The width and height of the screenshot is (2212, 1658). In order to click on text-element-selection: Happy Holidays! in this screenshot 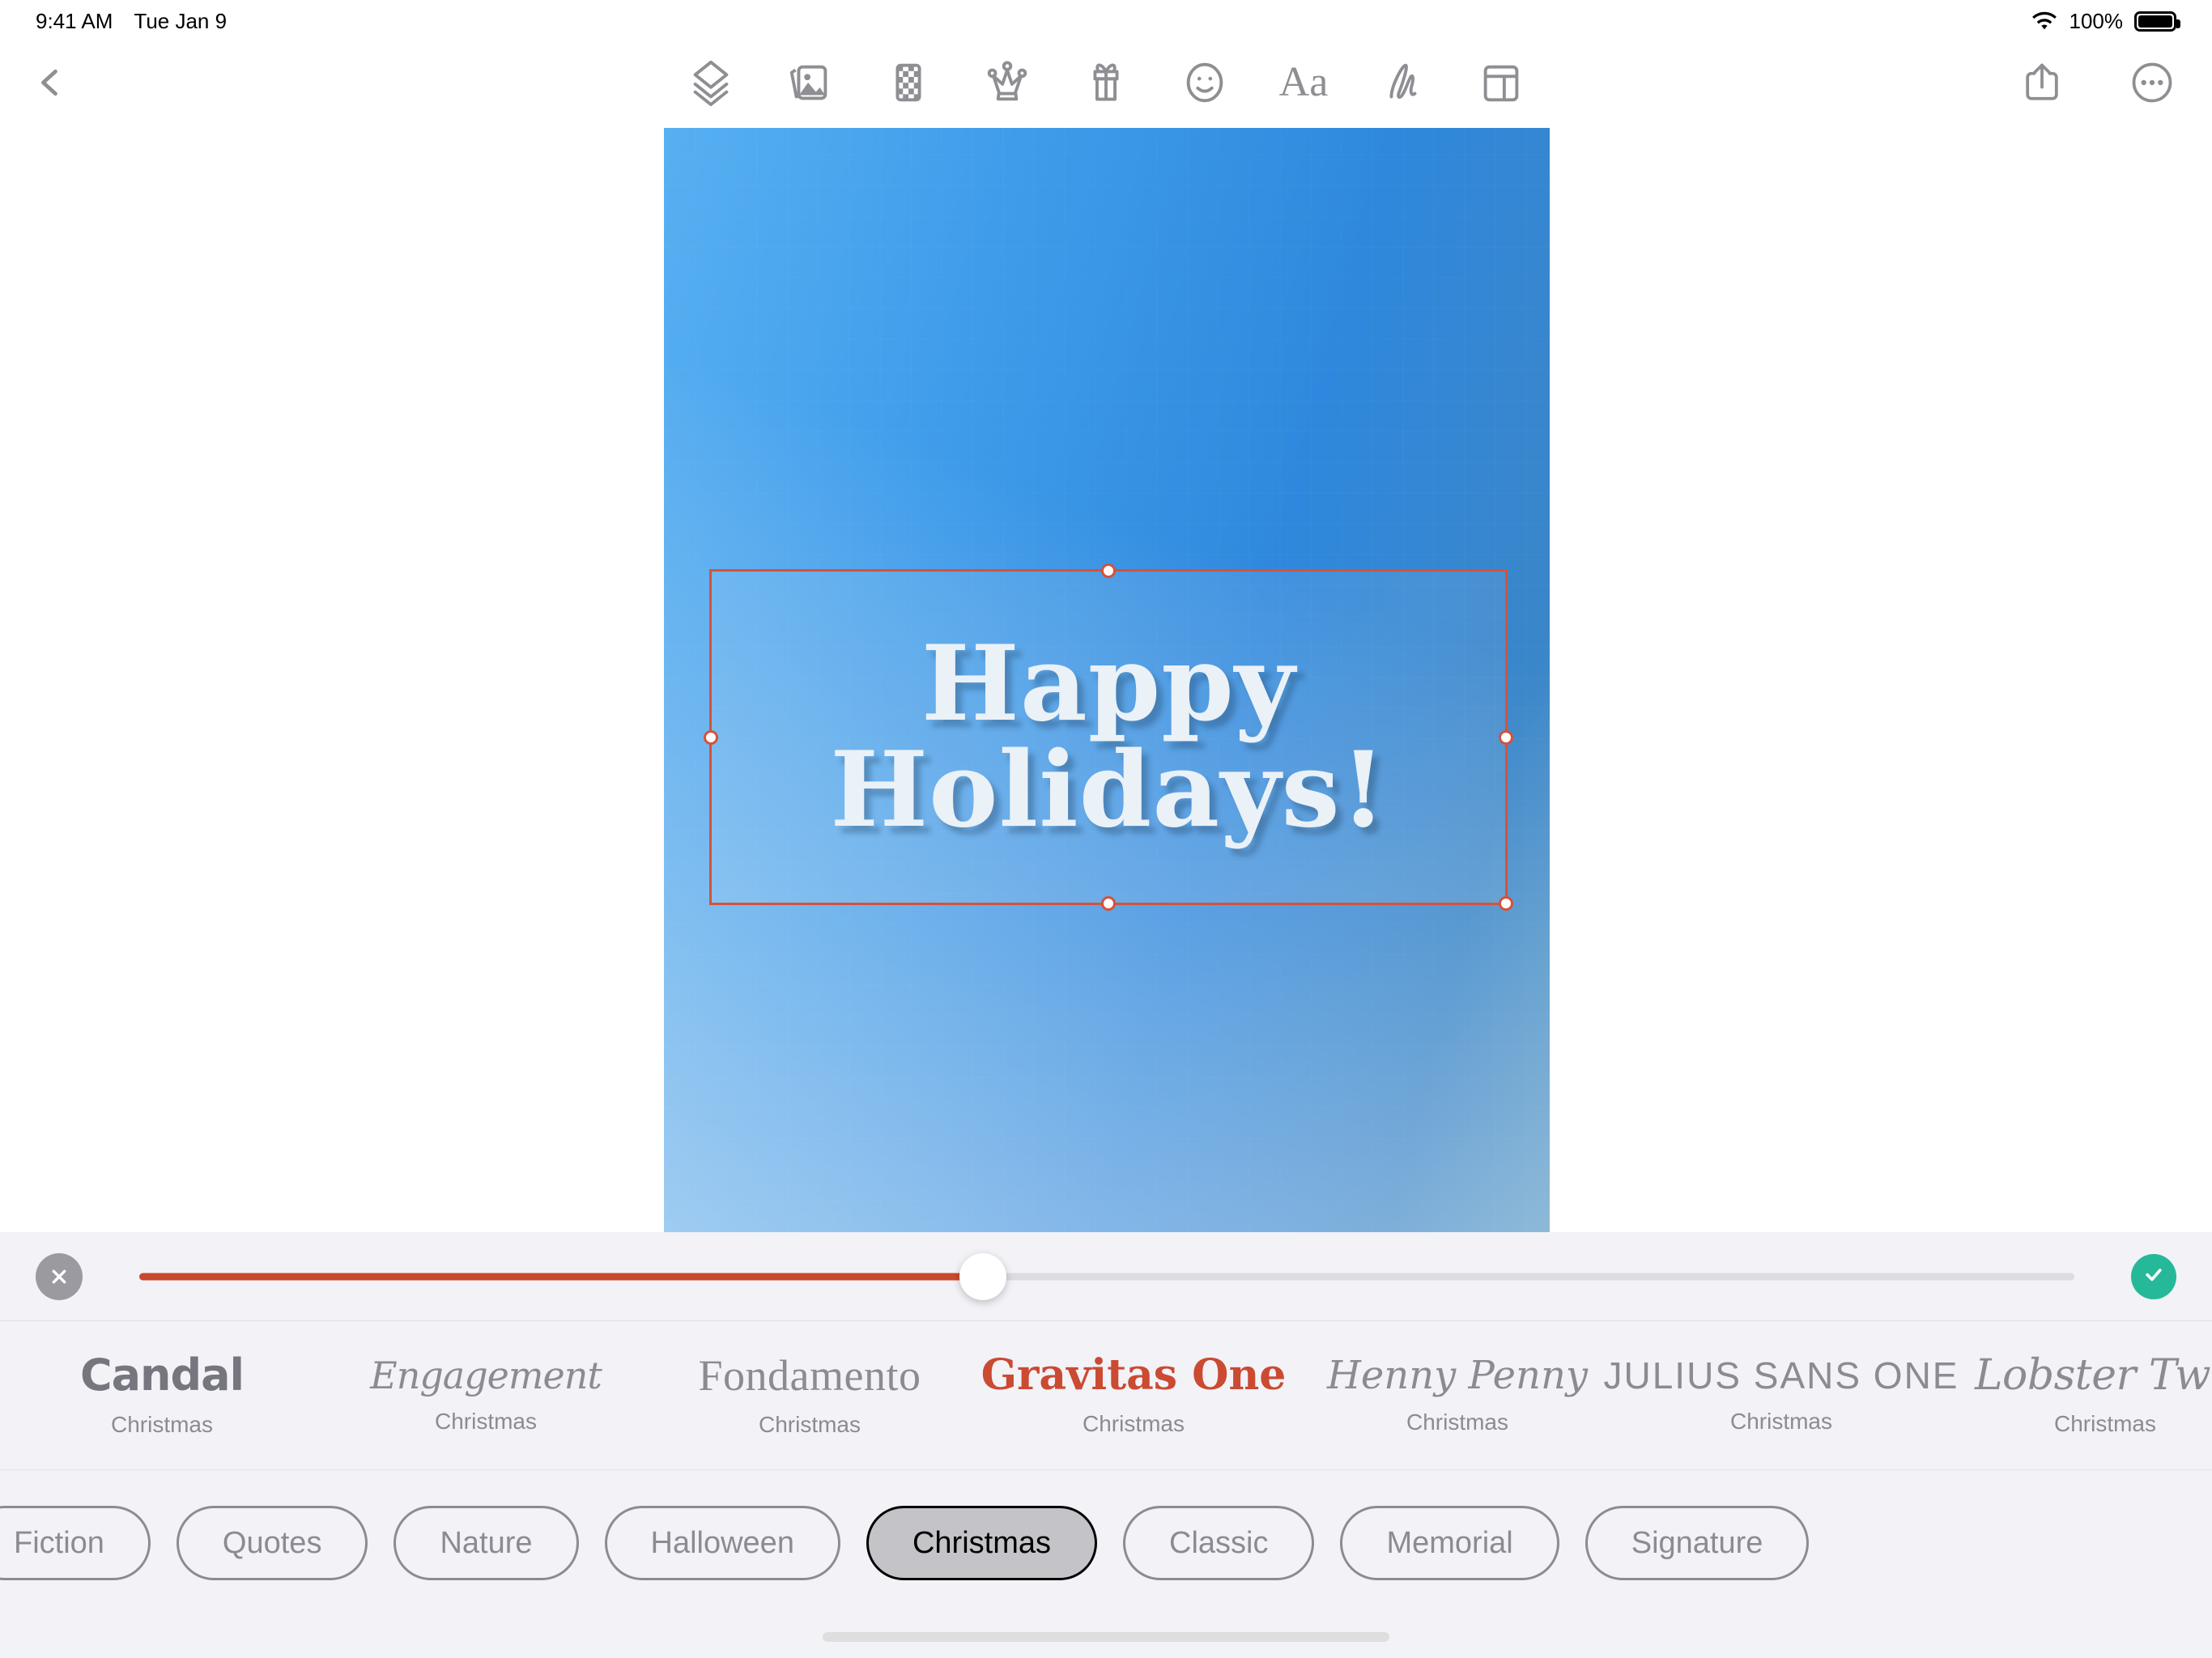, I will do `click(1109, 737)`.